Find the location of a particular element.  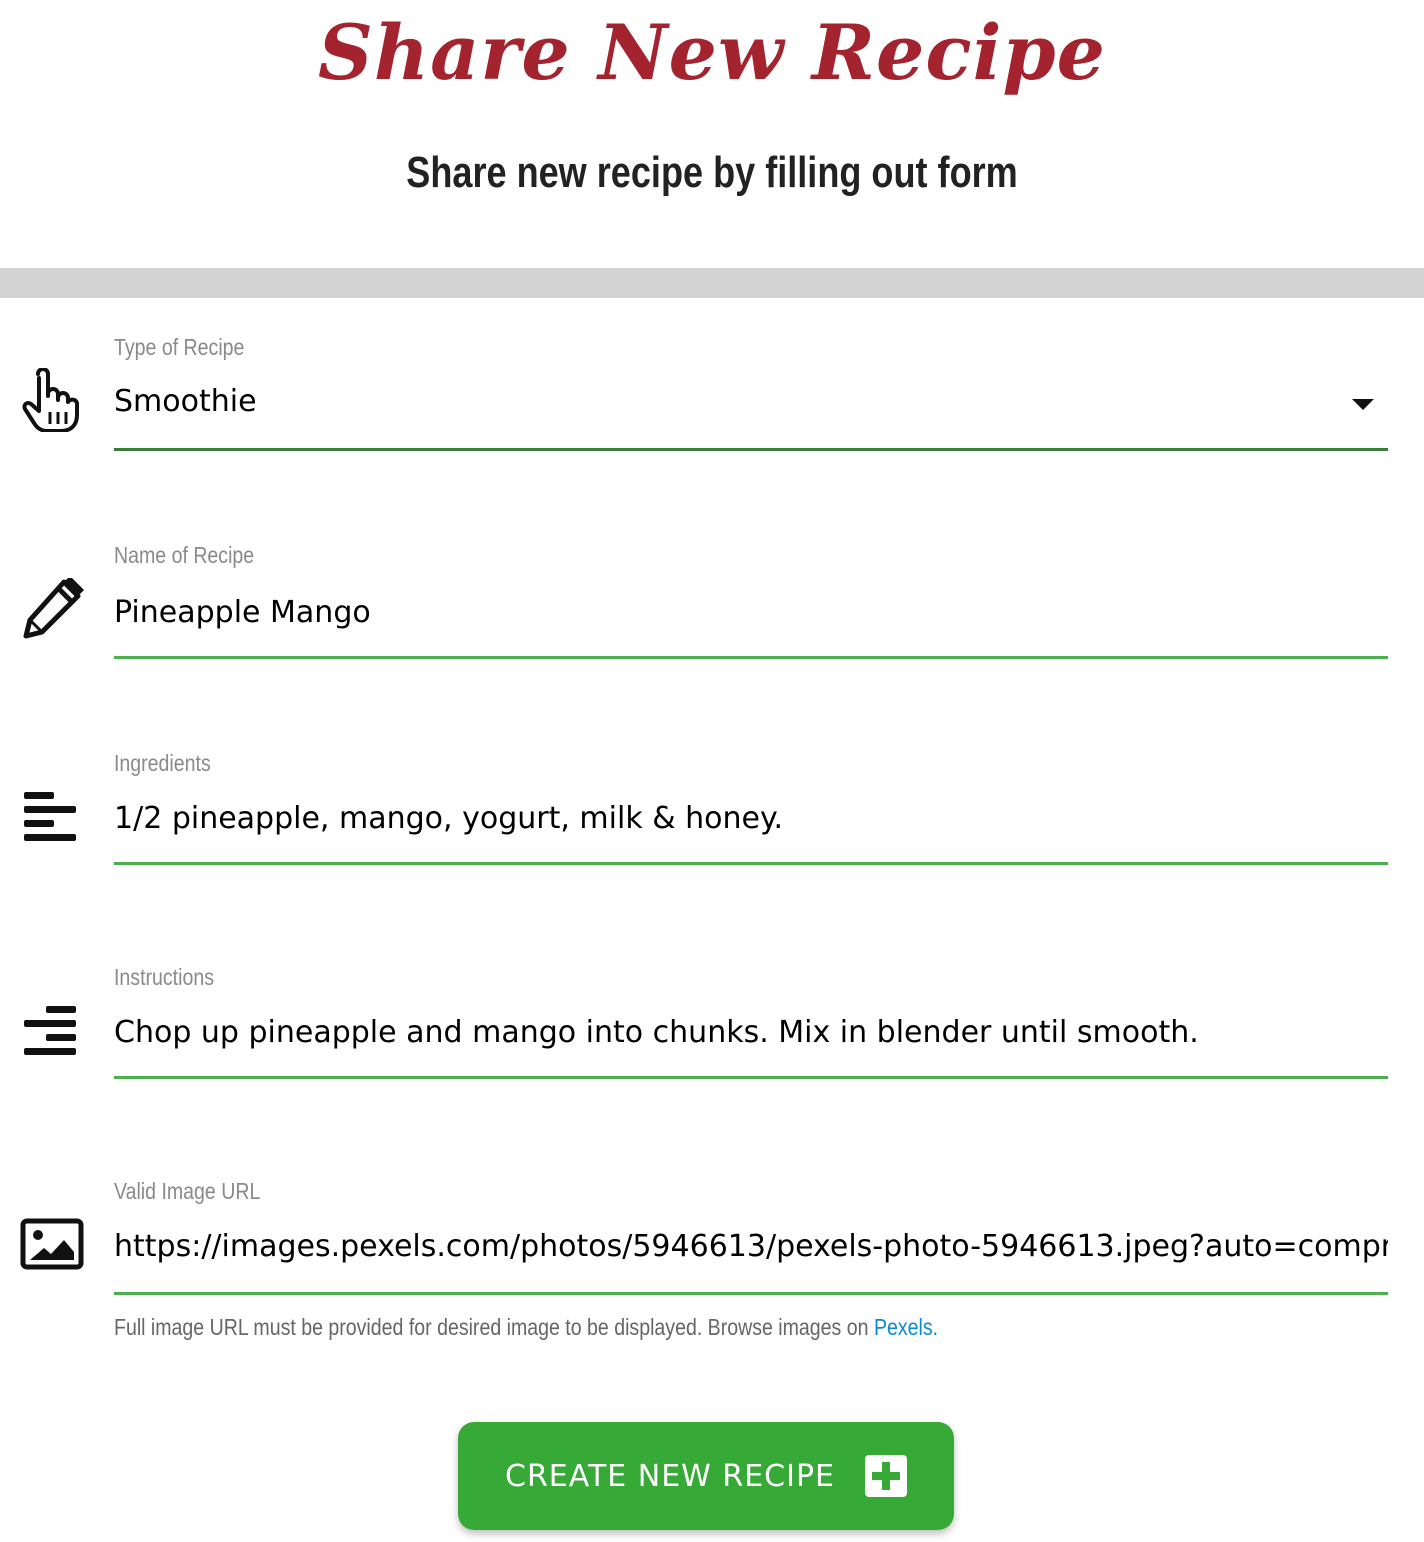

pencil-icon is located at coordinates (52, 609).